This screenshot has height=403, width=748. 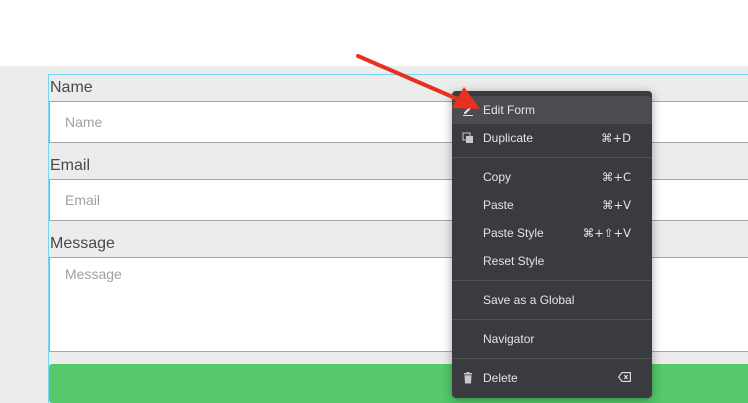 What do you see at coordinates (497, 177) in the screenshot?
I see `menu-item-label: Copy` at bounding box center [497, 177].